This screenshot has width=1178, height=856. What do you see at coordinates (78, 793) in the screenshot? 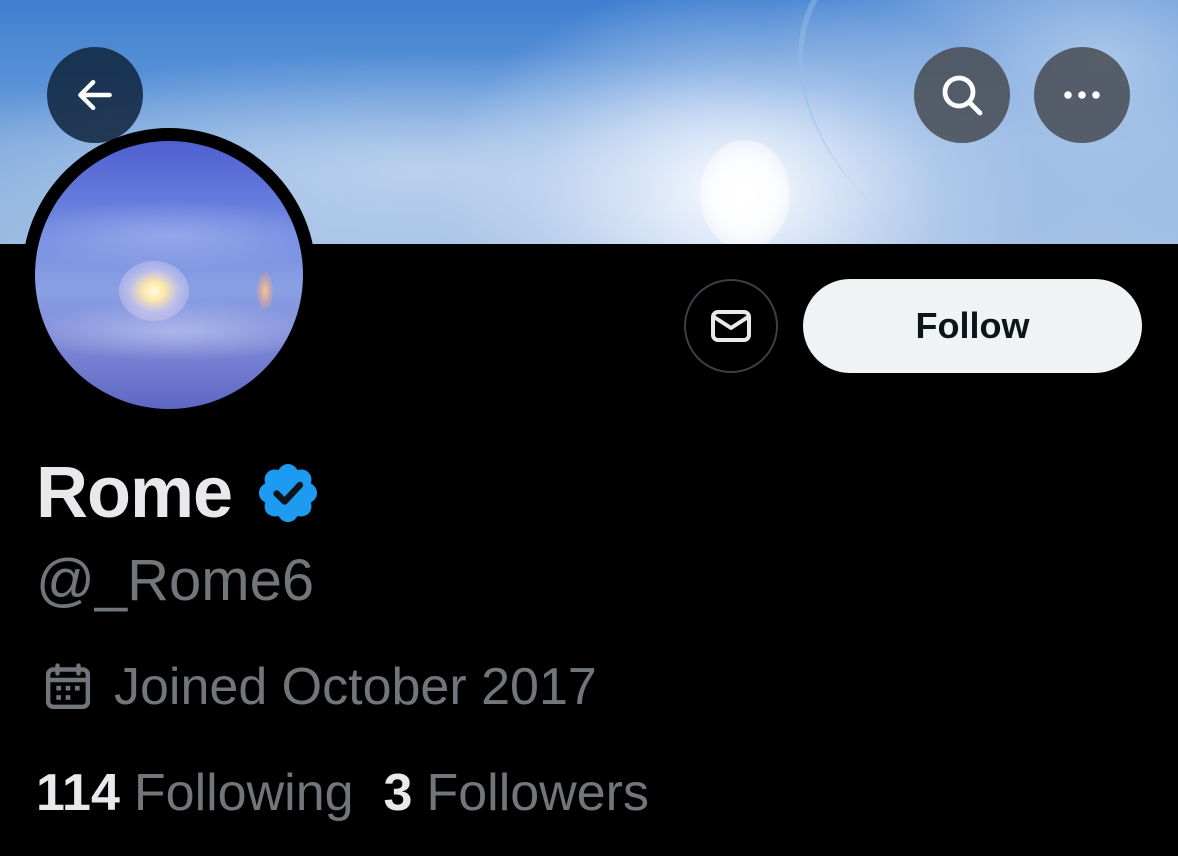
I see `following-count: 114` at bounding box center [78, 793].